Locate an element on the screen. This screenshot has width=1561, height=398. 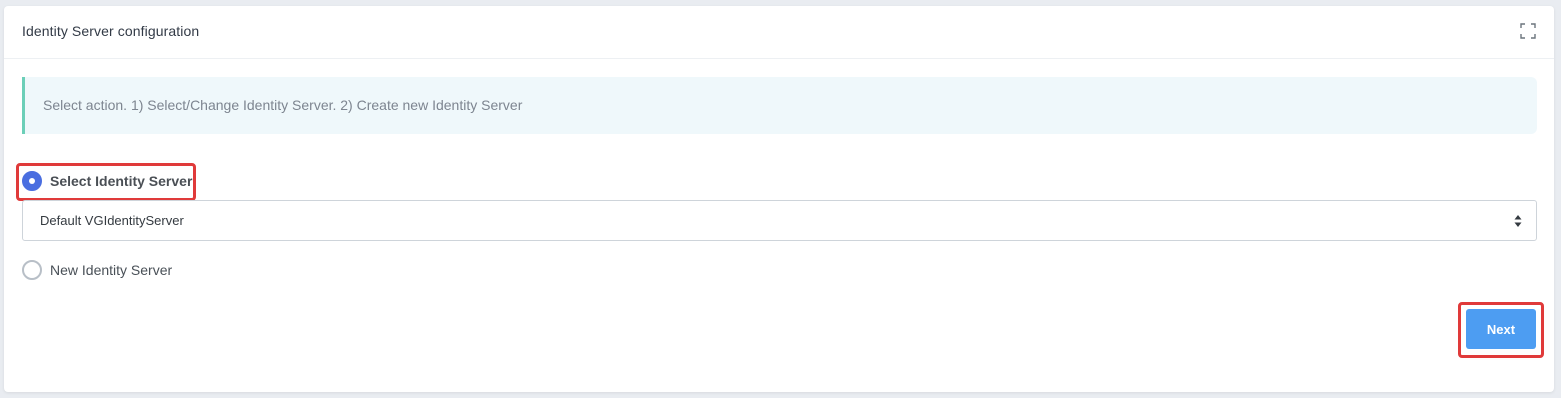
select-identity-server-label: Select Identity Server is located at coordinates (121, 181).